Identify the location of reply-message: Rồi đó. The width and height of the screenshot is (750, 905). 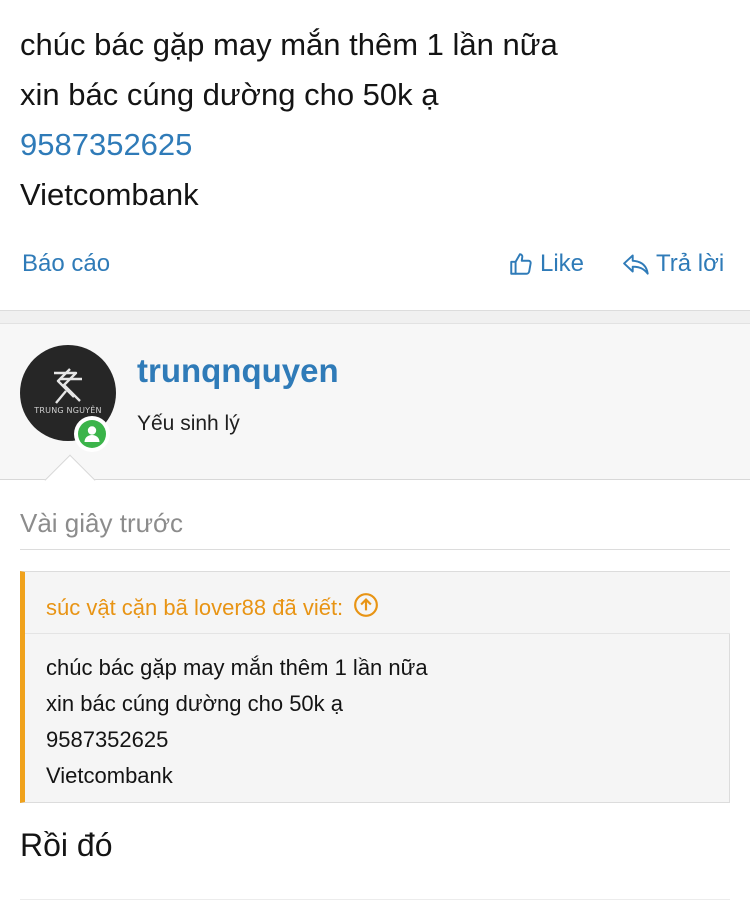
(66, 845).